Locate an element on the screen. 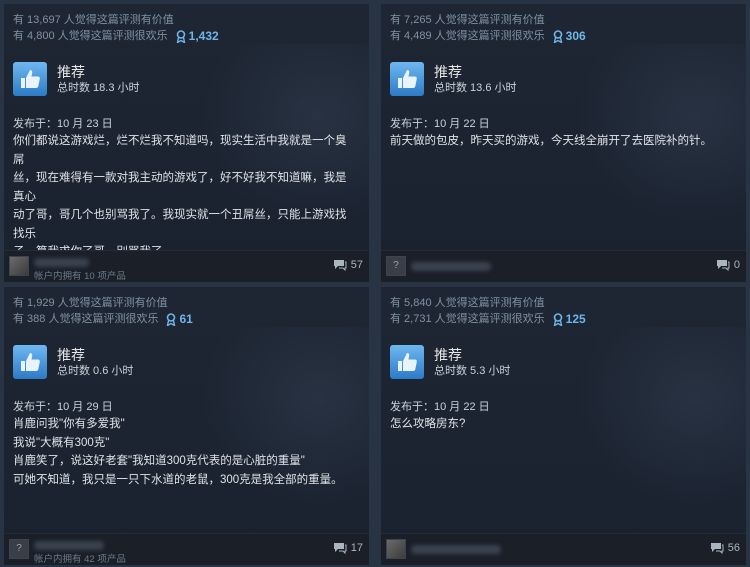 Image resolution: width=750 pixels, height=567 pixels. review-footer: ? 0 is located at coordinates (563, 266).